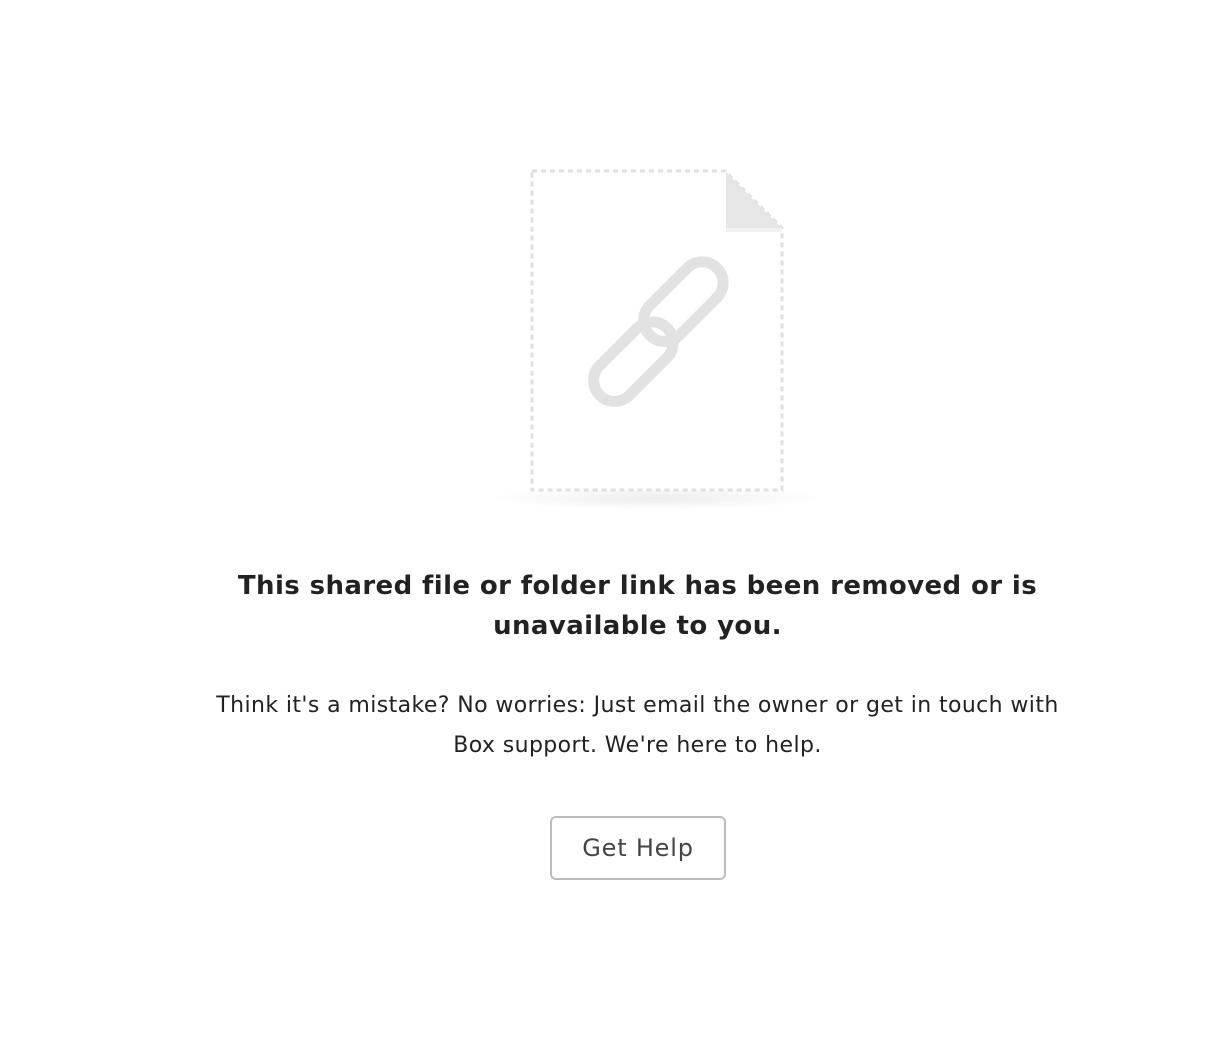  I want to click on get-help-button: Get Help, so click(638, 848).